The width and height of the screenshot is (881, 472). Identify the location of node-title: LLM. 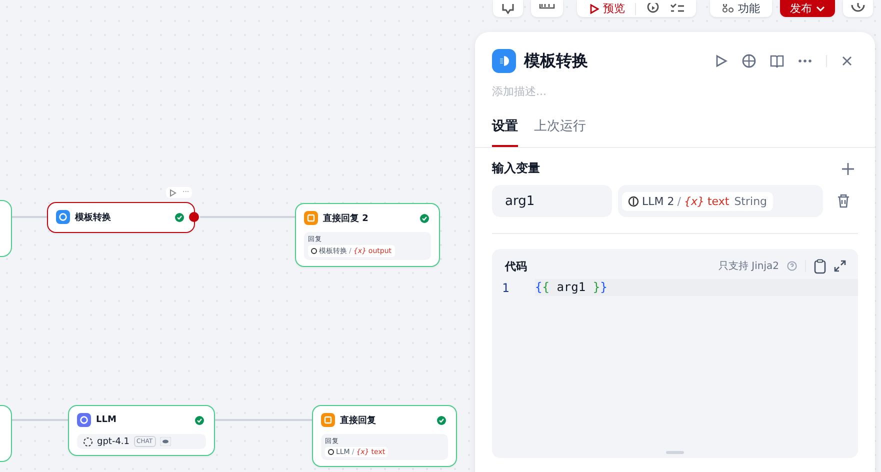
(107, 420).